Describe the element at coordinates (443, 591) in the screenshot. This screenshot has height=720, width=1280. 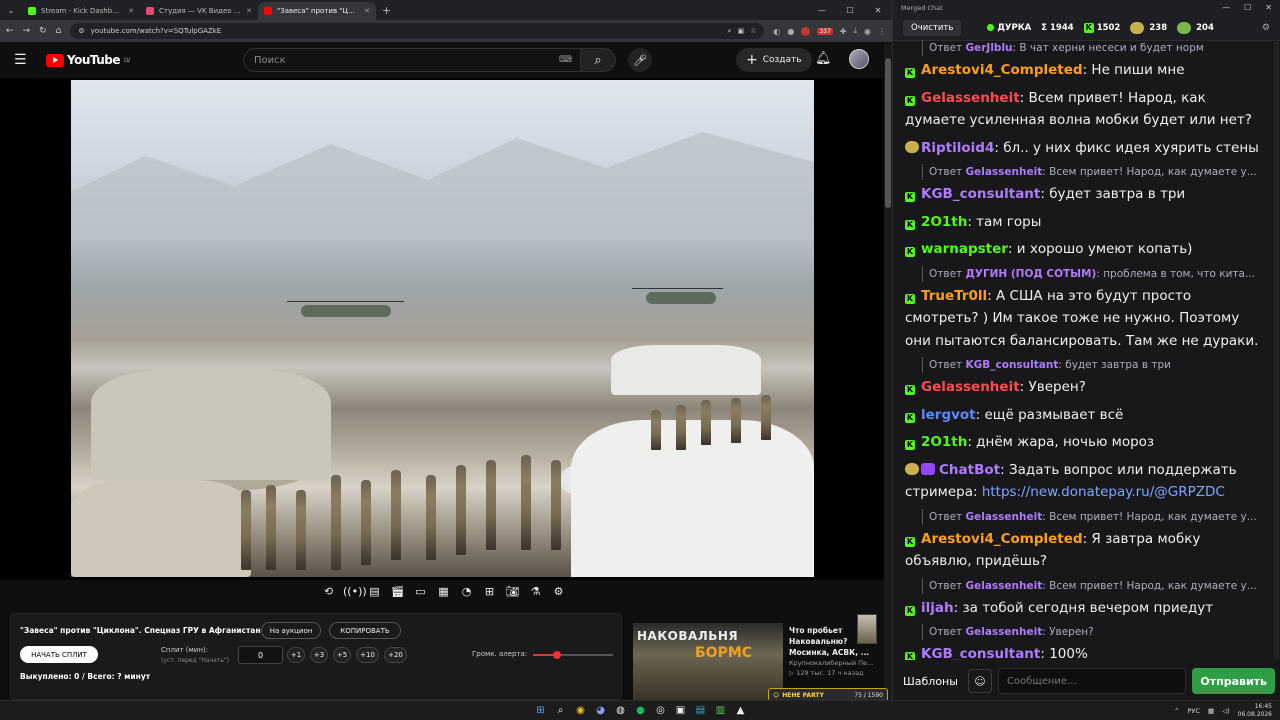
I see `filmstrip-icon: ▦` at that location.